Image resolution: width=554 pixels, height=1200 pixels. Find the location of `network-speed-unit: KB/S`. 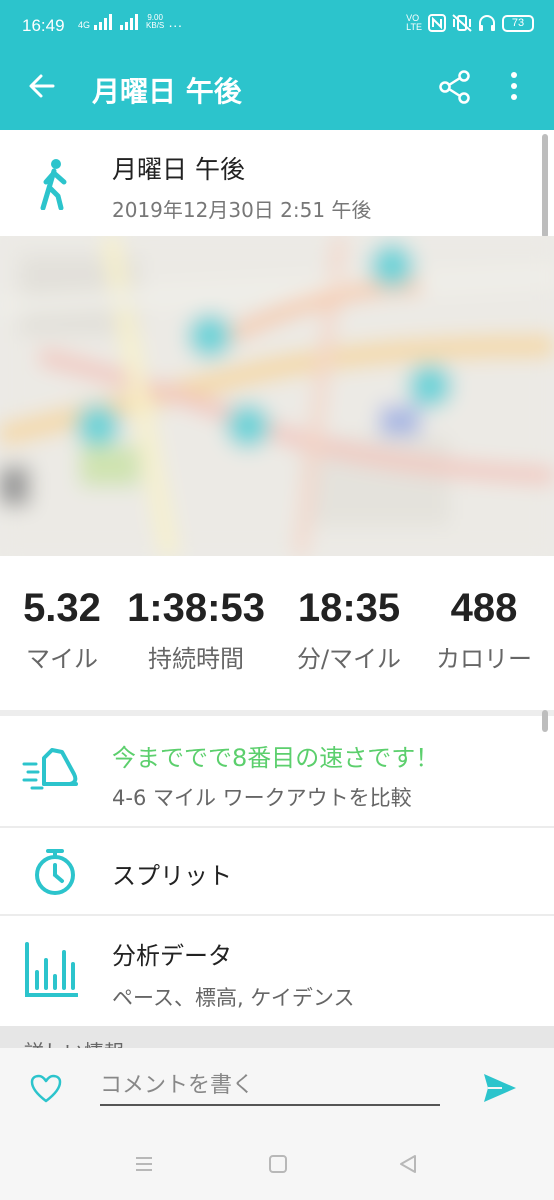

network-speed-unit: KB/S is located at coordinates (155, 25).